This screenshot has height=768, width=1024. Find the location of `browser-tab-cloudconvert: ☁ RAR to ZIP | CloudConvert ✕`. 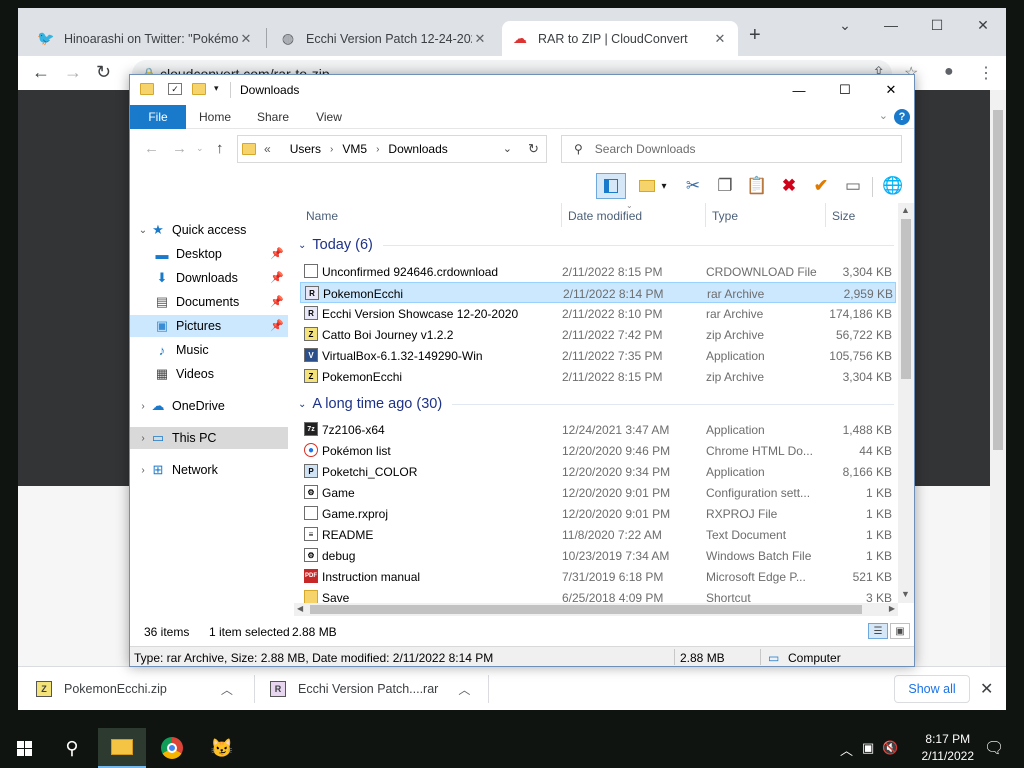

browser-tab-cloudconvert: ☁ RAR to ZIP | CloudConvert ✕ is located at coordinates (620, 38).